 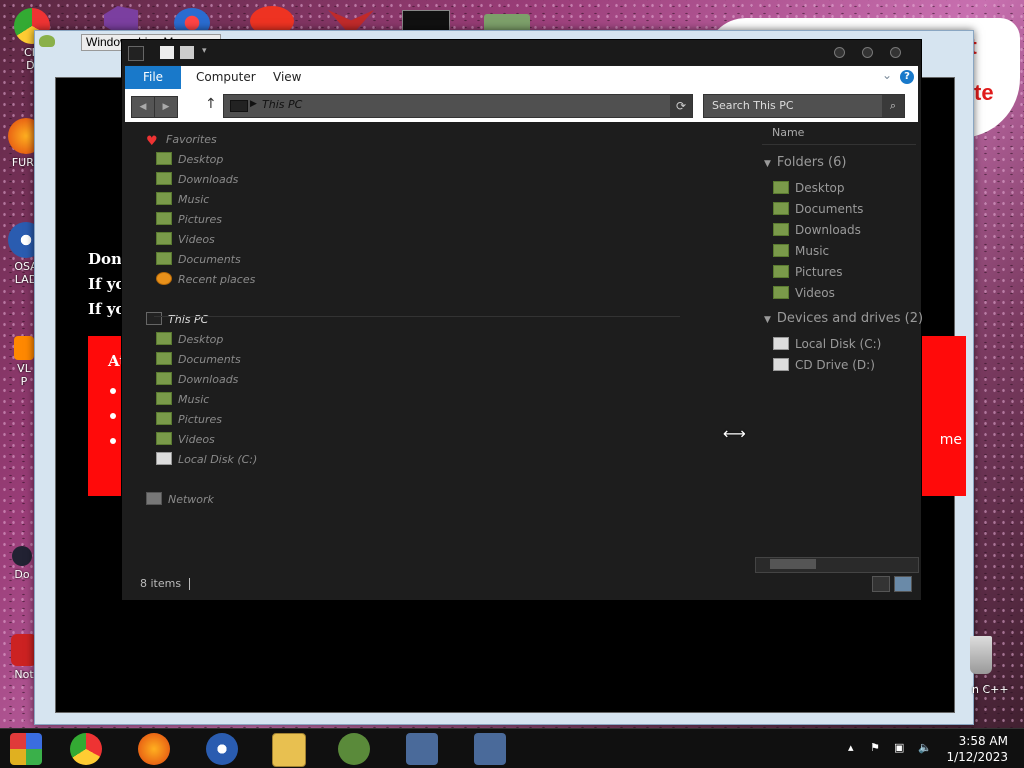 I want to click on nav-fav-recent: Recent places, so click(x=205, y=280).